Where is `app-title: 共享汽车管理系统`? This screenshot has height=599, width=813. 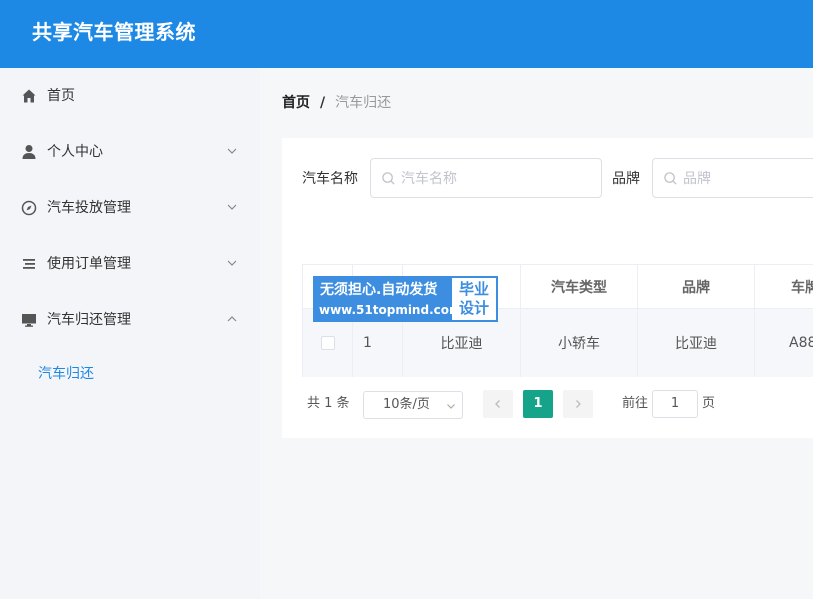 app-title: 共享汽车管理系统 is located at coordinates (114, 32).